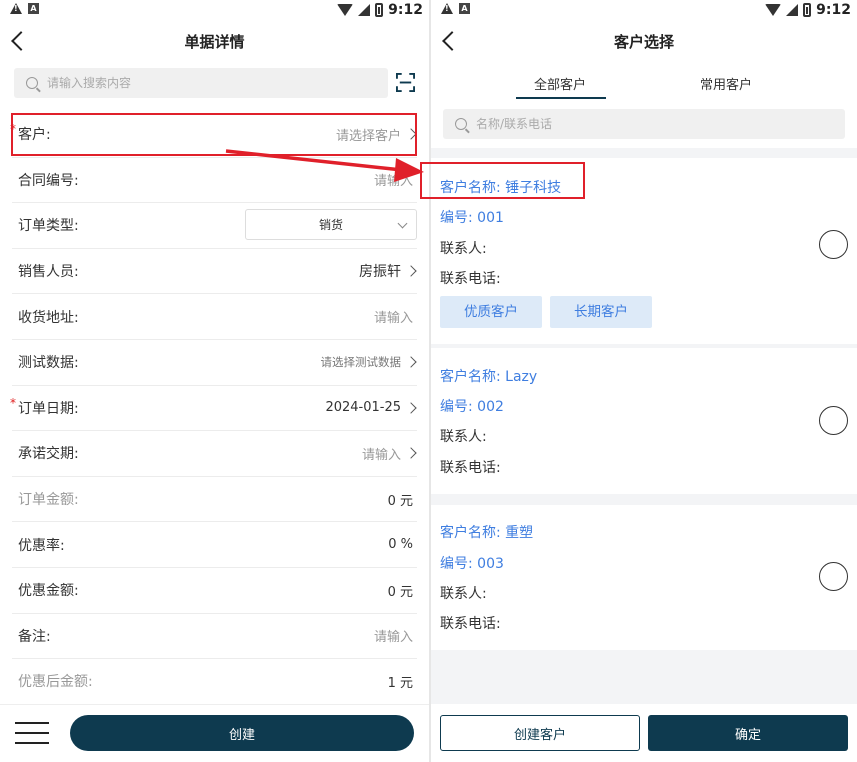  I want to click on bottom-action-bar: 创建, so click(214, 733).